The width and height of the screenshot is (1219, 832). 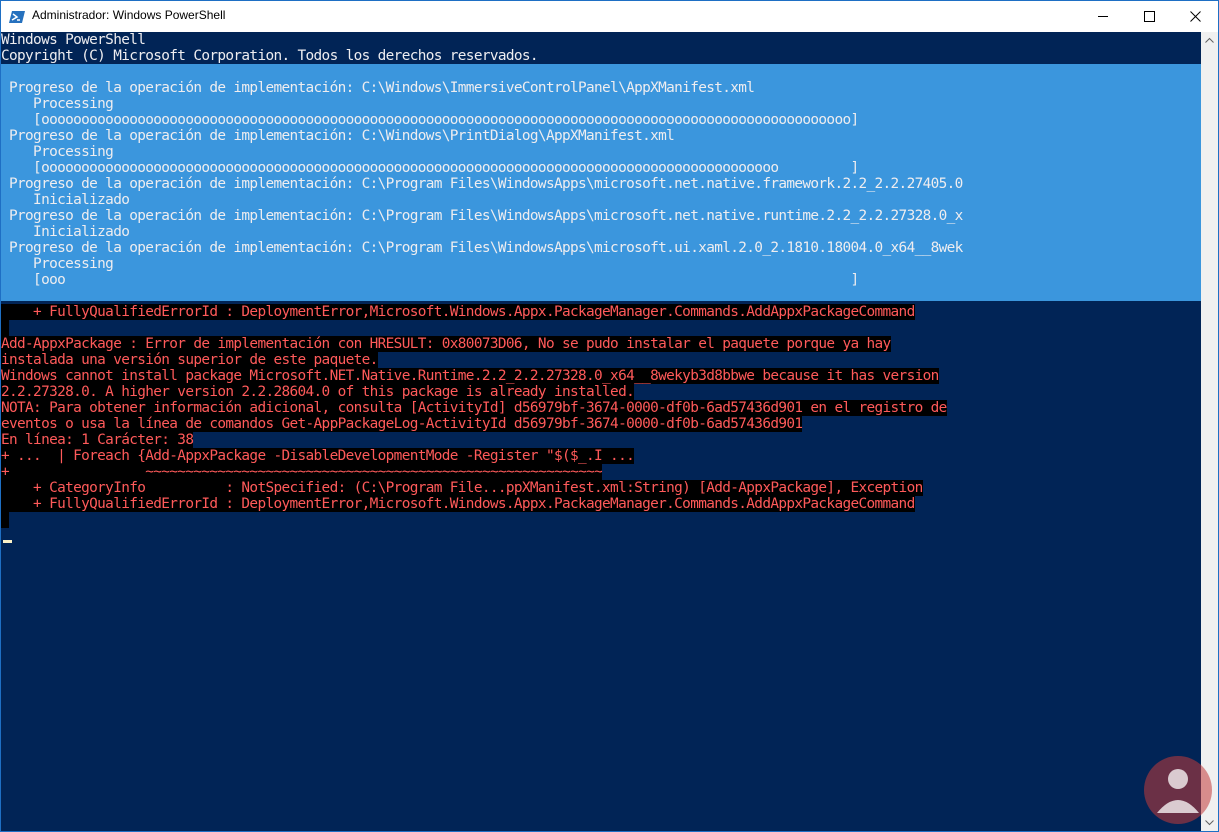 I want to click on window-title: Administrador: Windows PowerShell, so click(x=129, y=15).